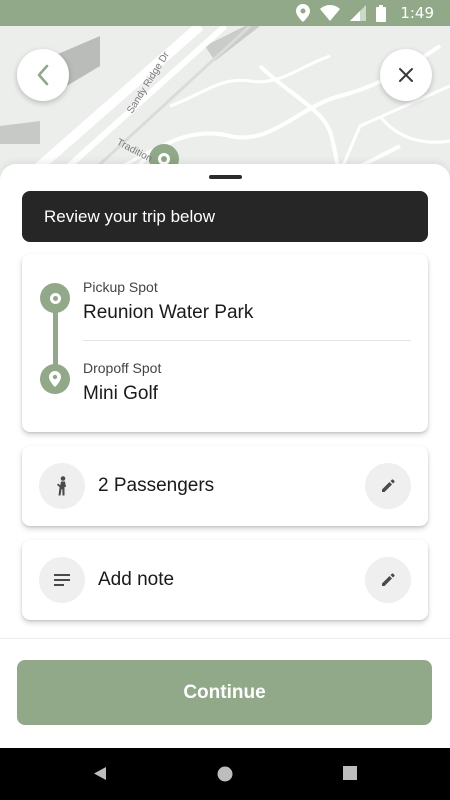  I want to click on back-button, so click(43, 75).